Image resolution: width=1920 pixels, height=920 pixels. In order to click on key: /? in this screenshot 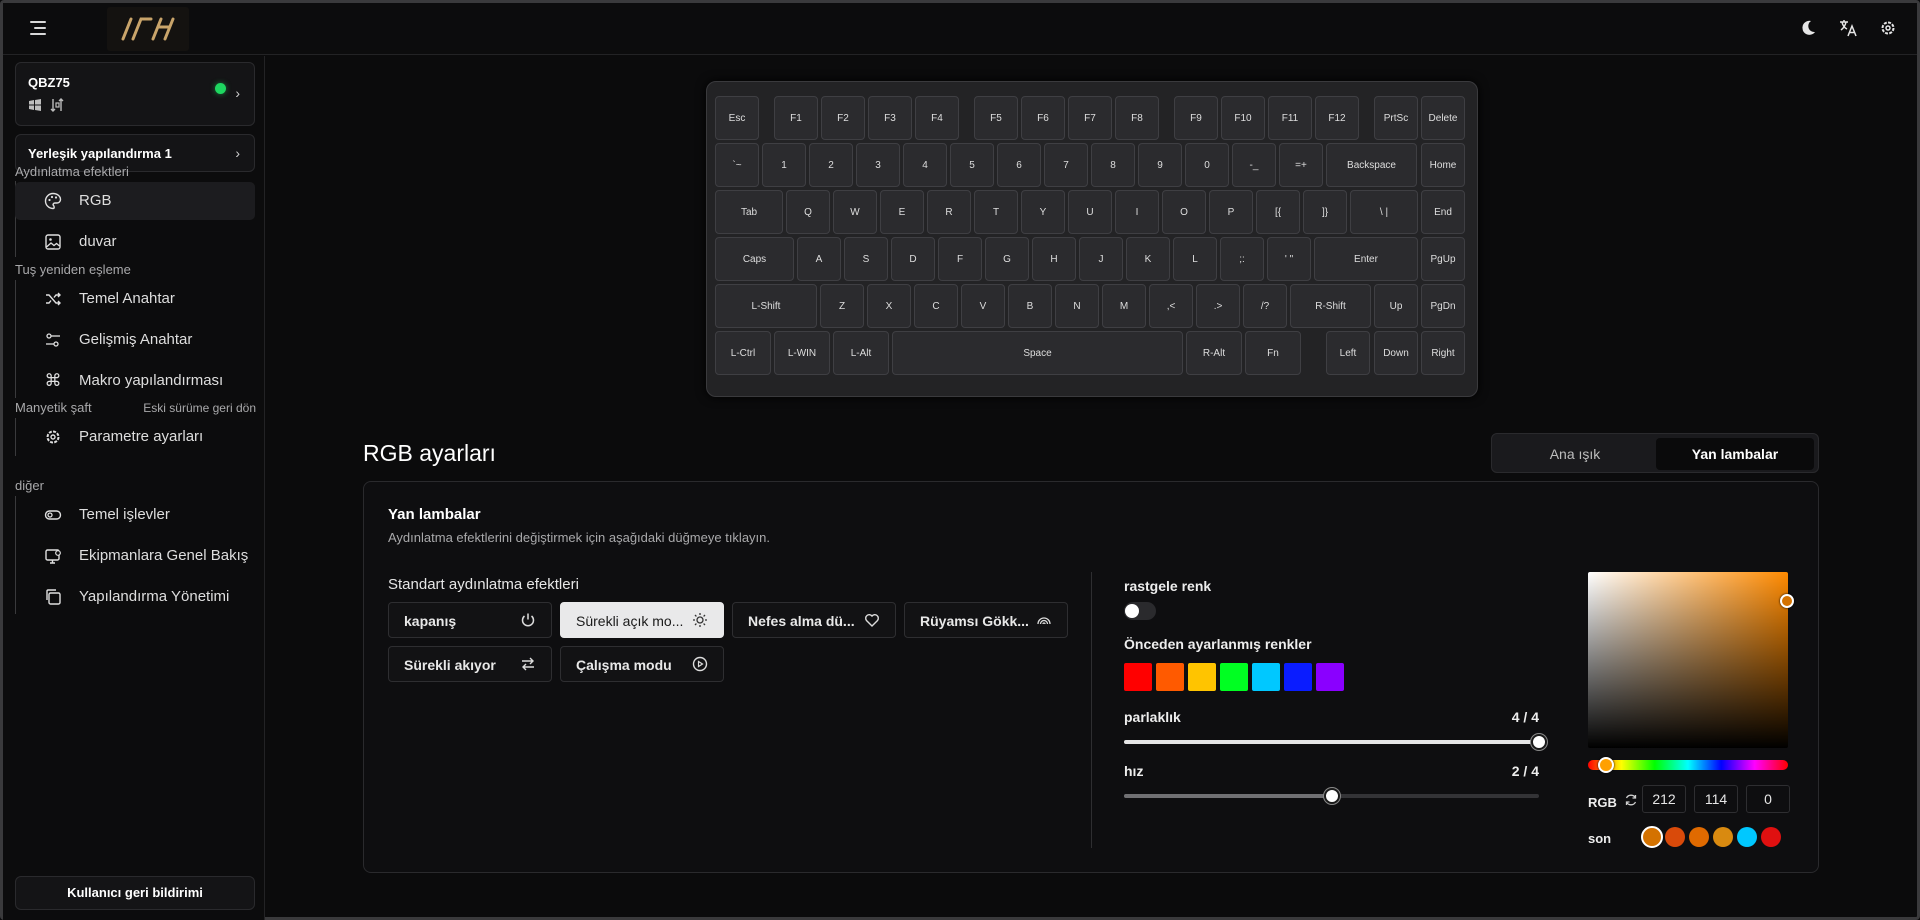, I will do `click(1265, 306)`.